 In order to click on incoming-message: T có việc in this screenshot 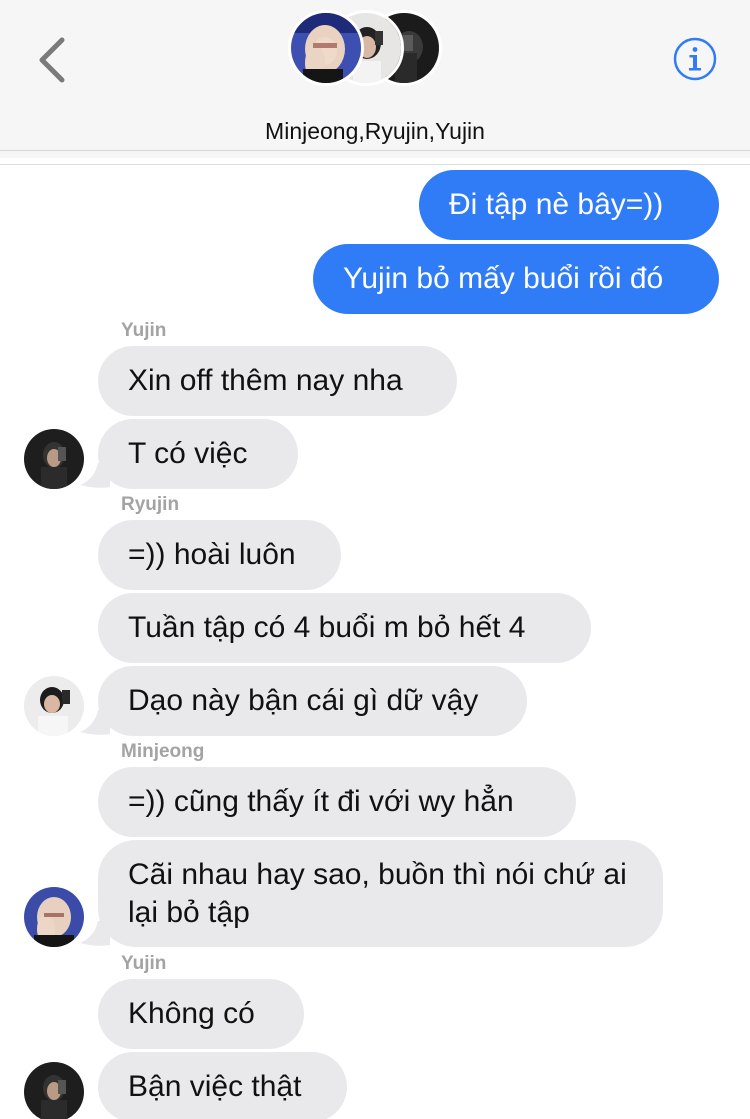, I will do `click(198, 454)`.